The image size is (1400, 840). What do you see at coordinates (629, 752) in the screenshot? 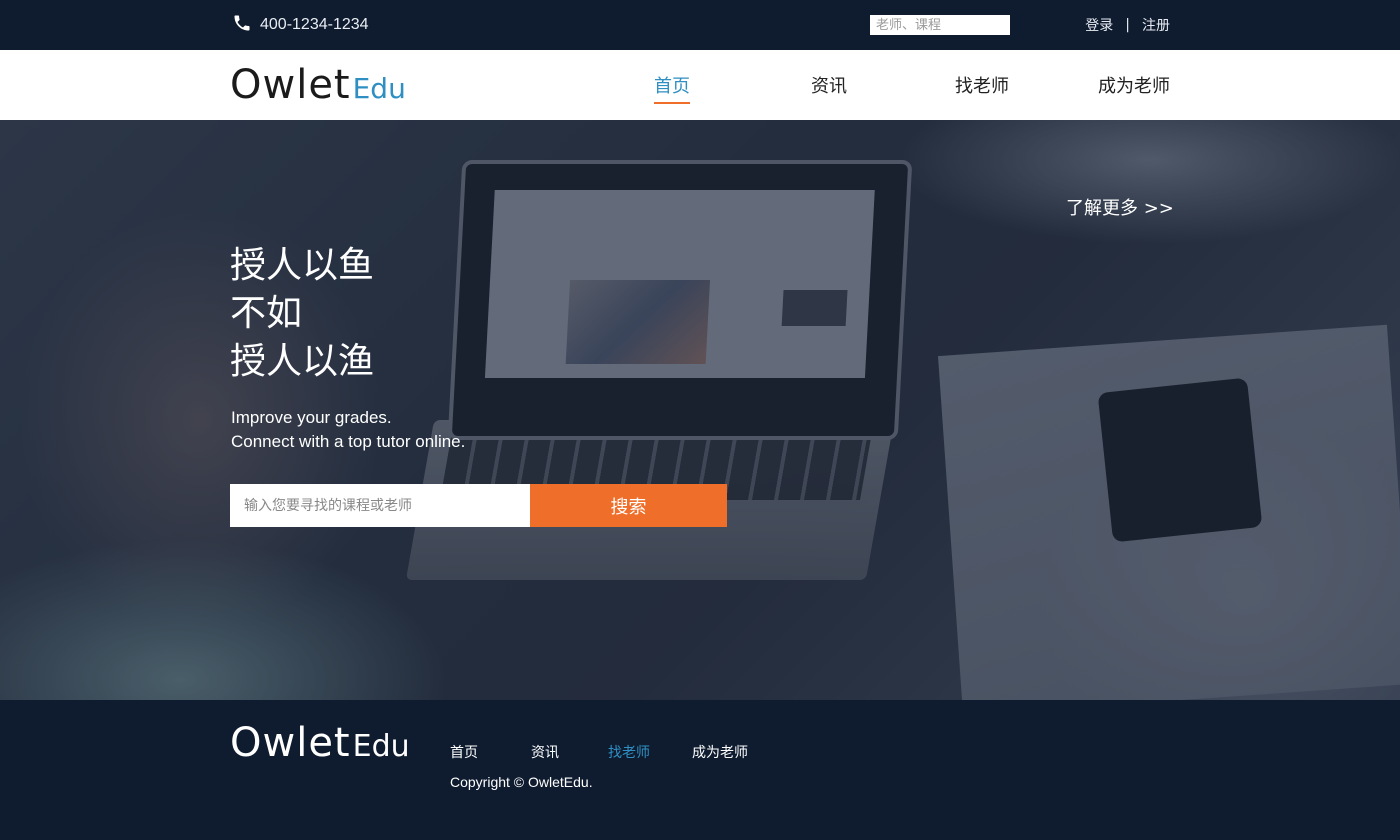
I see `footer-nav-find-teacher: 找老师` at bounding box center [629, 752].